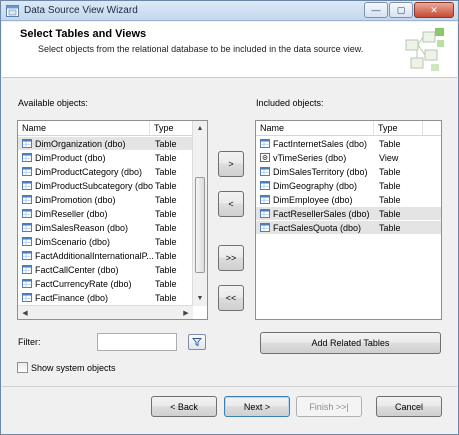 Image resolution: width=459 pixels, height=435 pixels. What do you see at coordinates (72, 297) in the screenshot?
I see `available-row-name: FactFinance (dbo)` at bounding box center [72, 297].